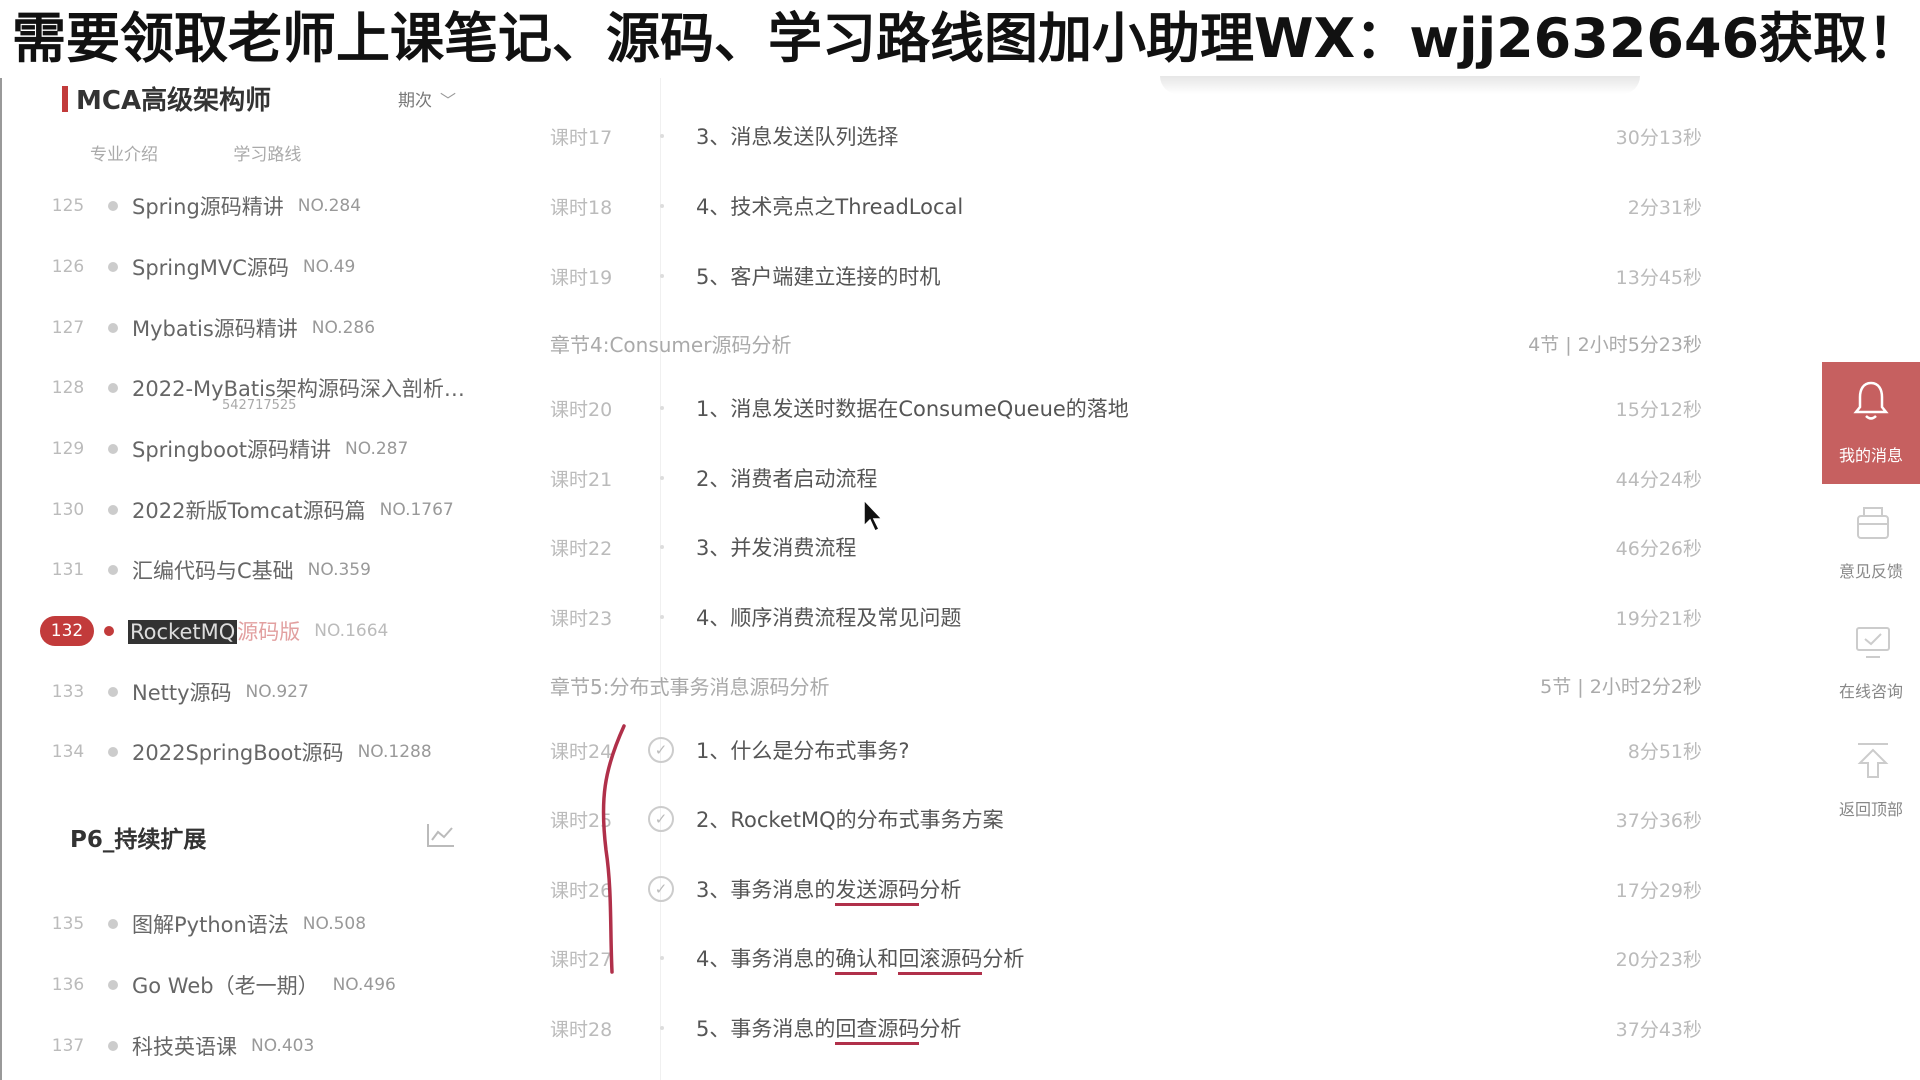 The width and height of the screenshot is (1920, 1080). What do you see at coordinates (230, 152) in the screenshot?
I see `sub-links: 专业介绍 学习路线` at bounding box center [230, 152].